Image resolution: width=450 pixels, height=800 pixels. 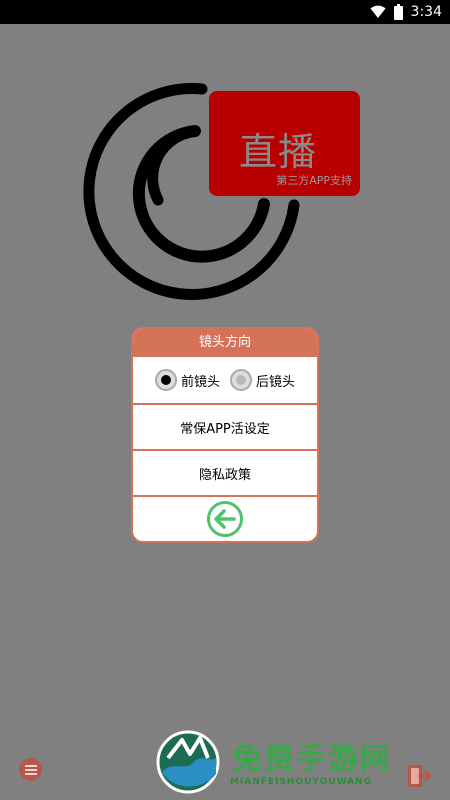 I want to click on watermark-subtitle: MIANFEISHOUYOUWANG, so click(x=301, y=782).